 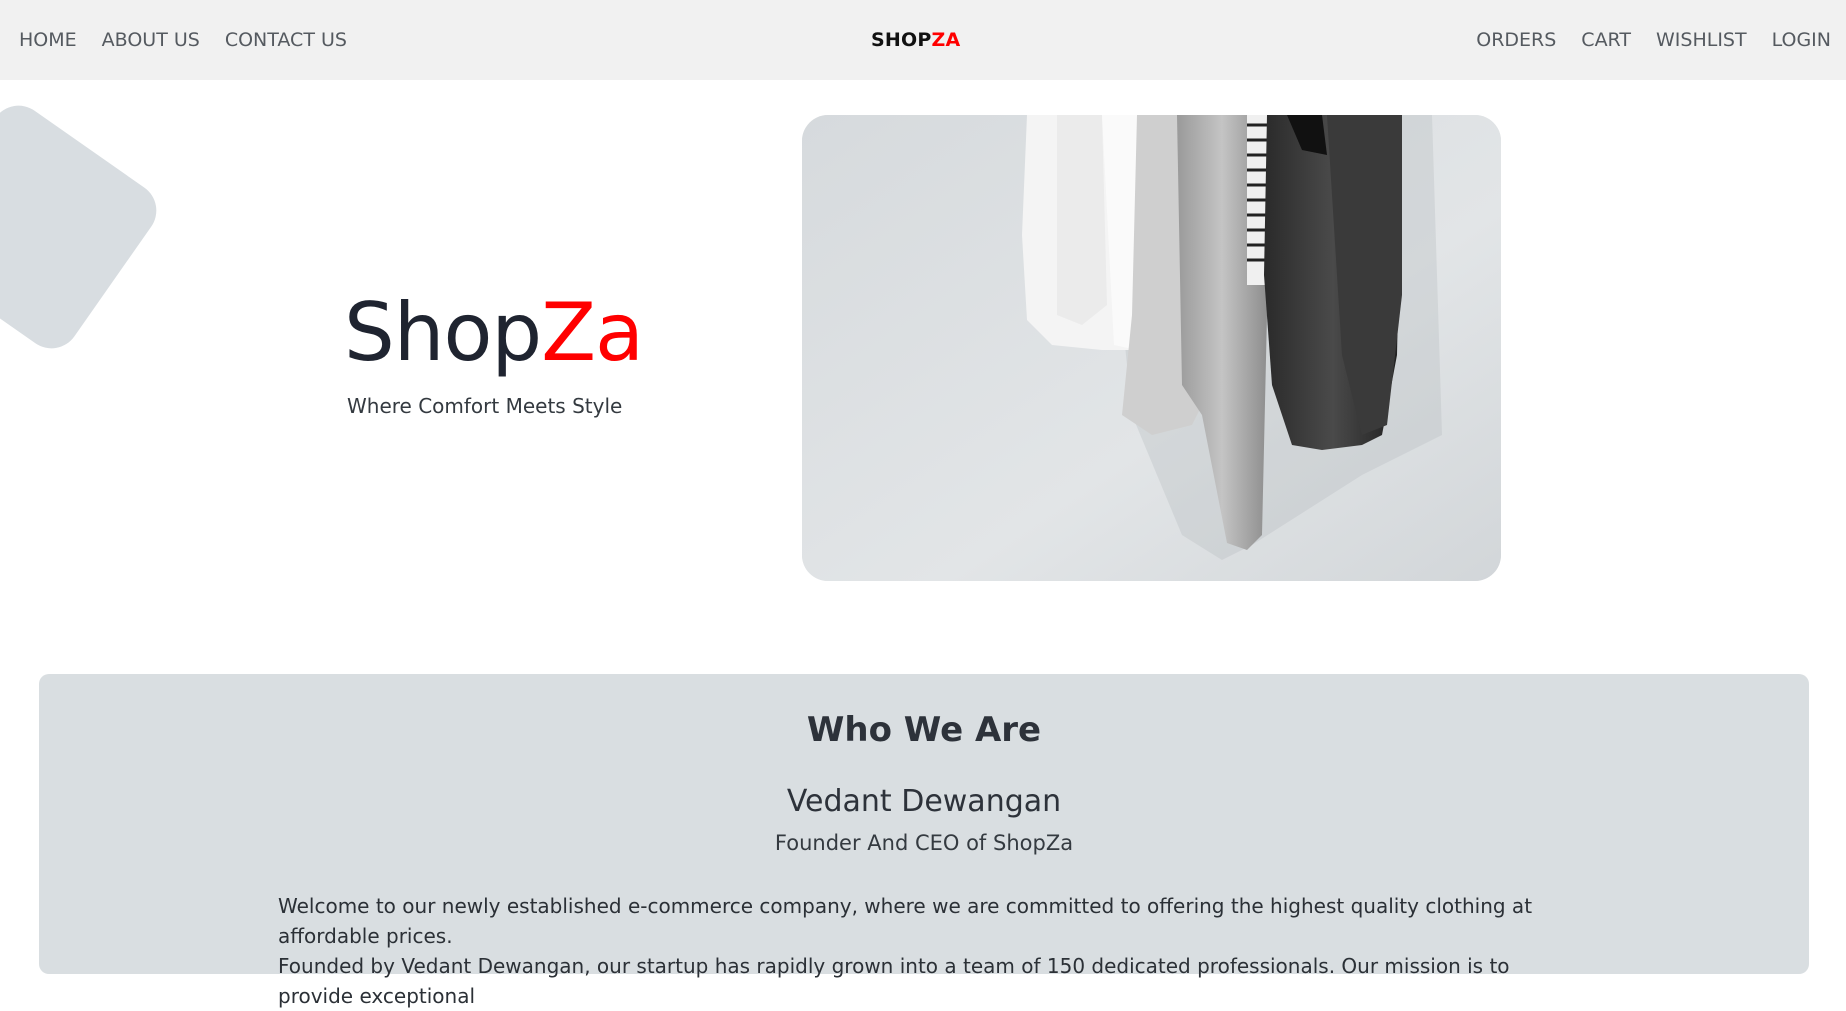 What do you see at coordinates (592, 332) in the screenshot?
I see `hero-title-za: Za` at bounding box center [592, 332].